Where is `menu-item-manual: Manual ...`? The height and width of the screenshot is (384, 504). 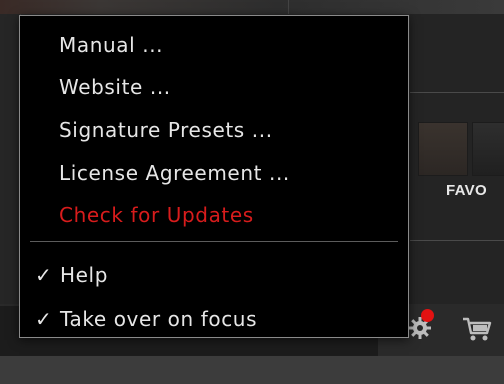
menu-item-manual: Manual ... is located at coordinates (214, 44).